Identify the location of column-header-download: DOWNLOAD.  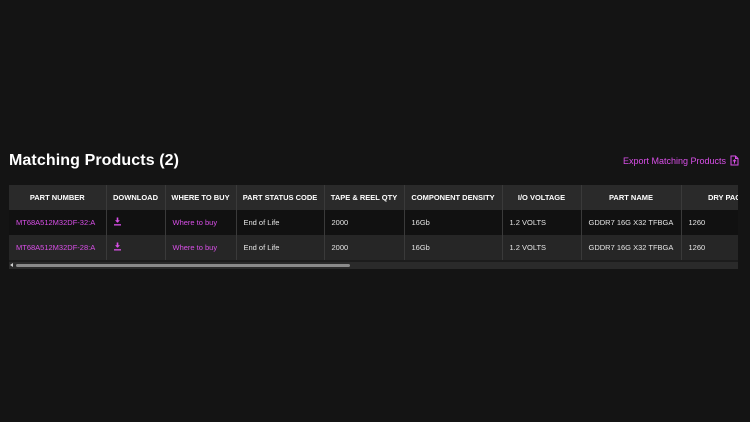
(136, 197).